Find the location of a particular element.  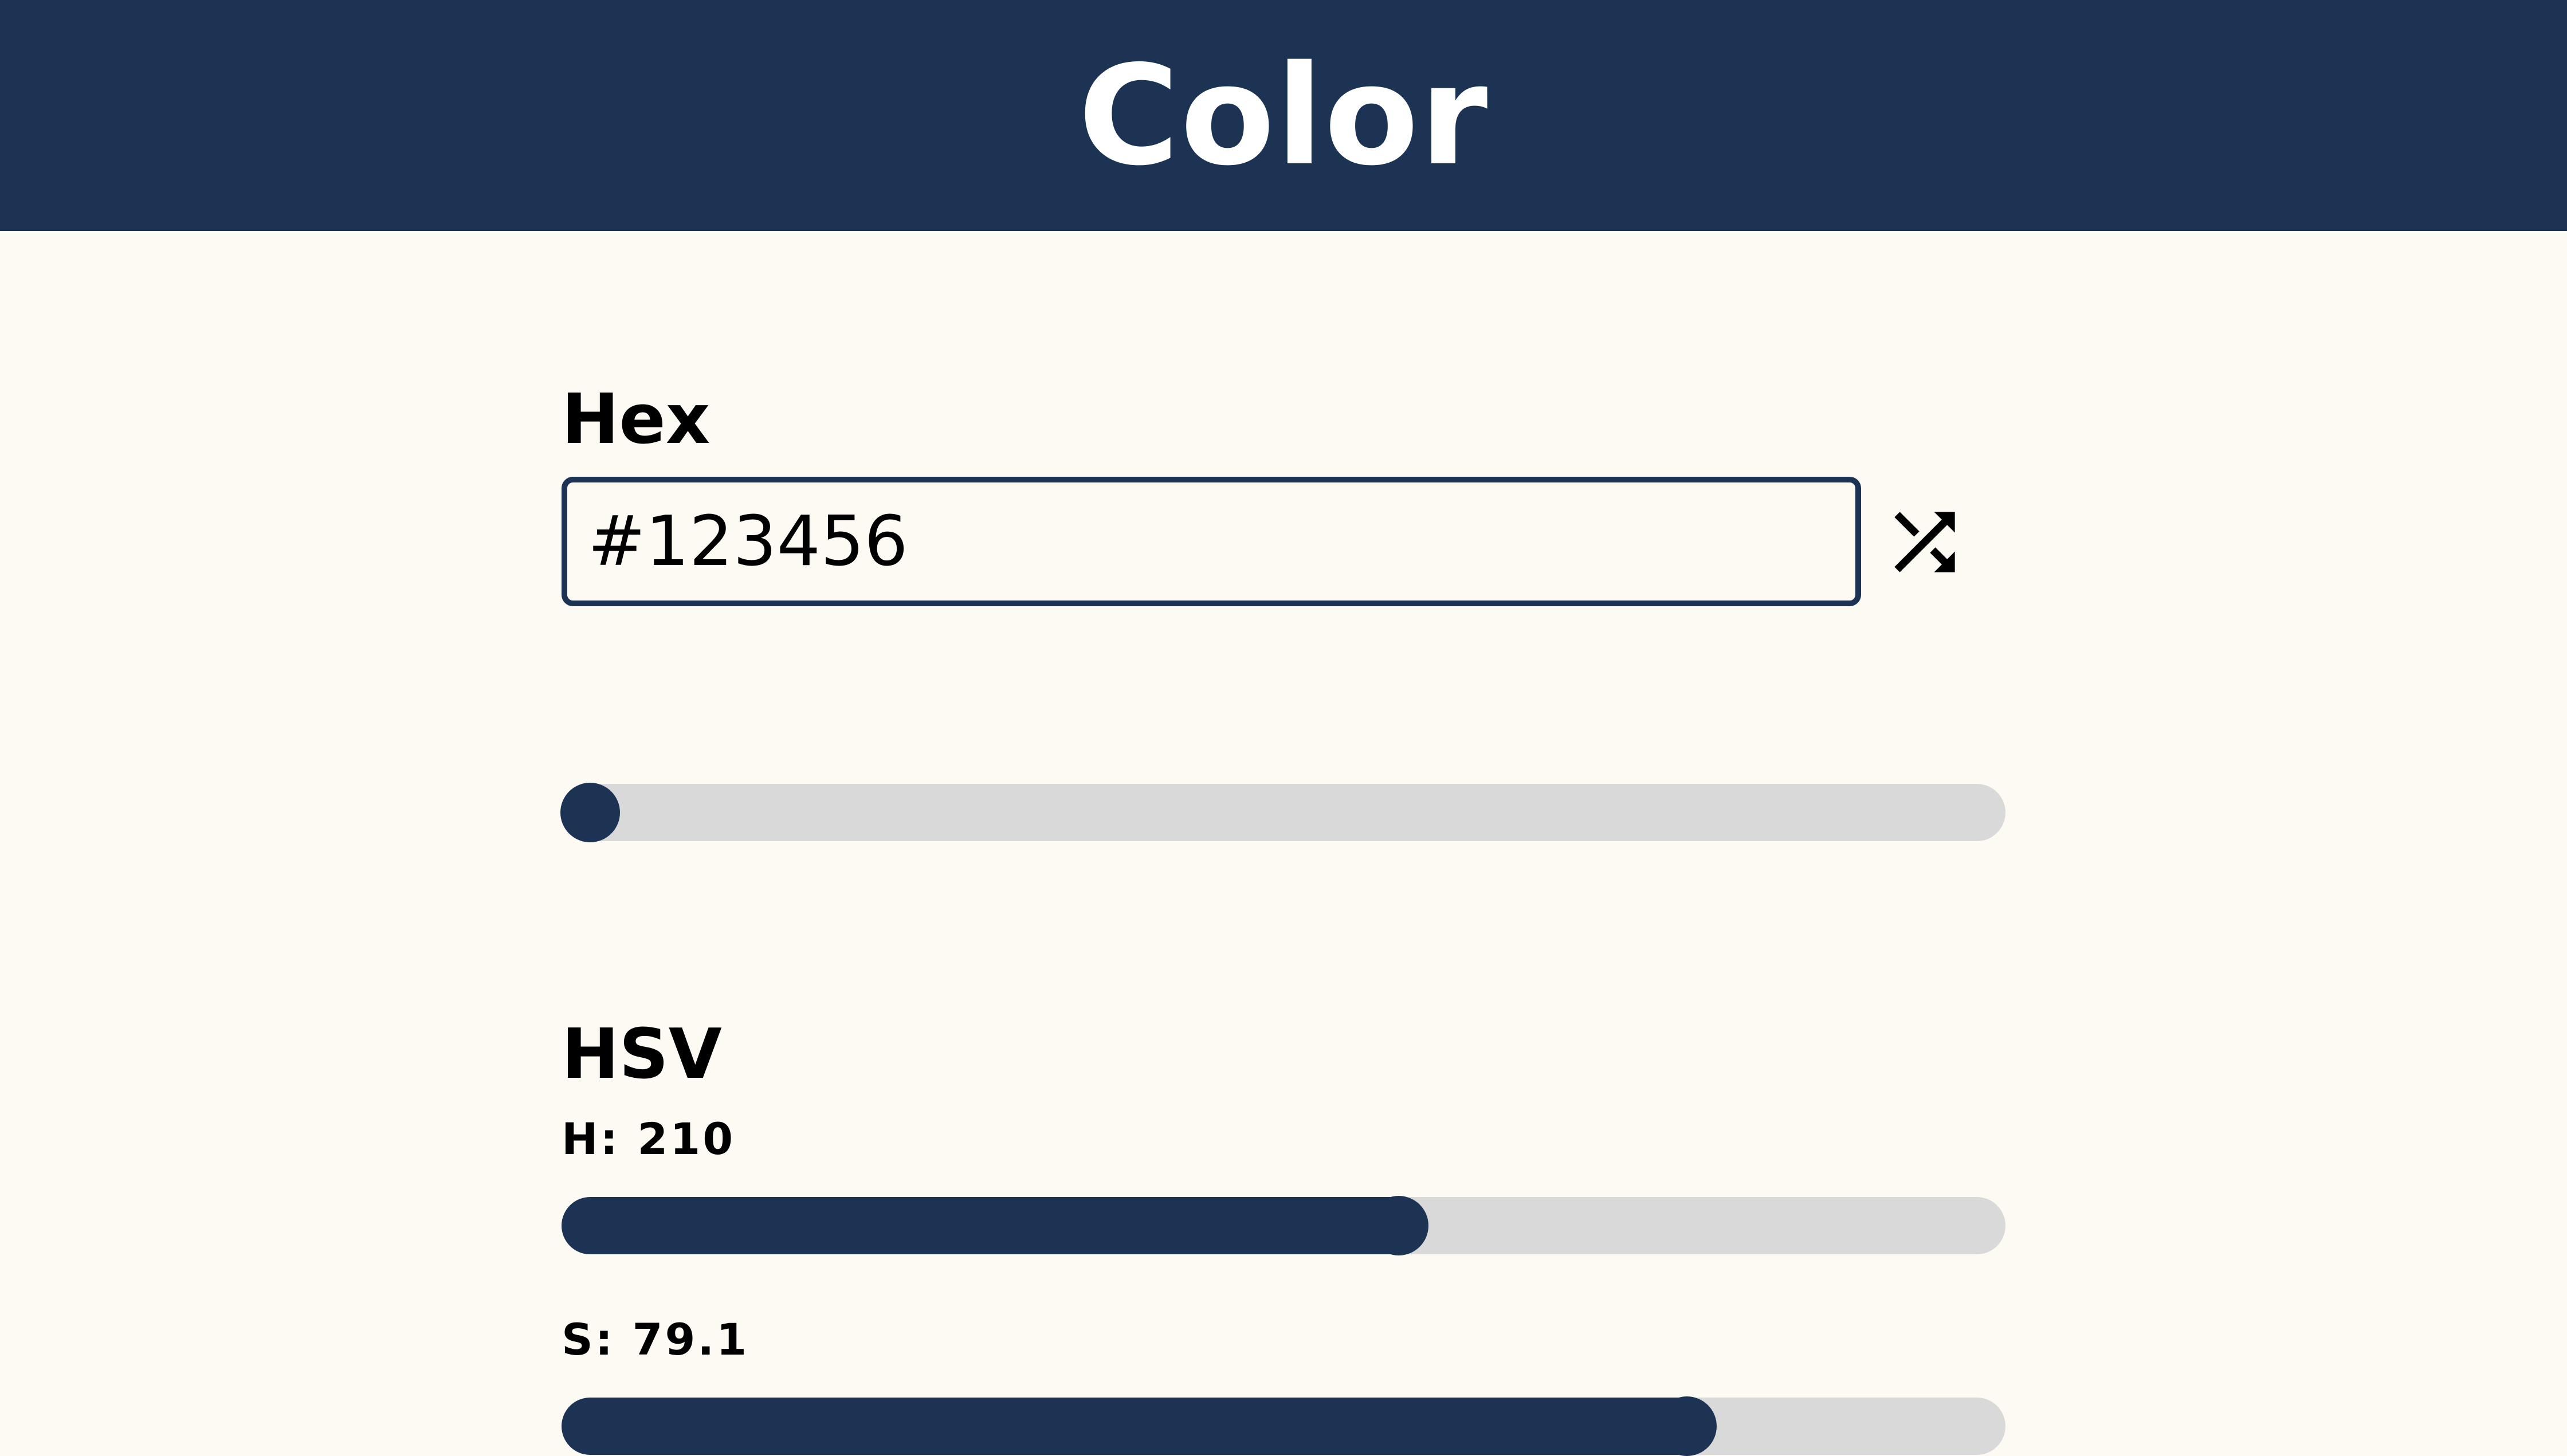

randomize-button is located at coordinates (1924, 542).